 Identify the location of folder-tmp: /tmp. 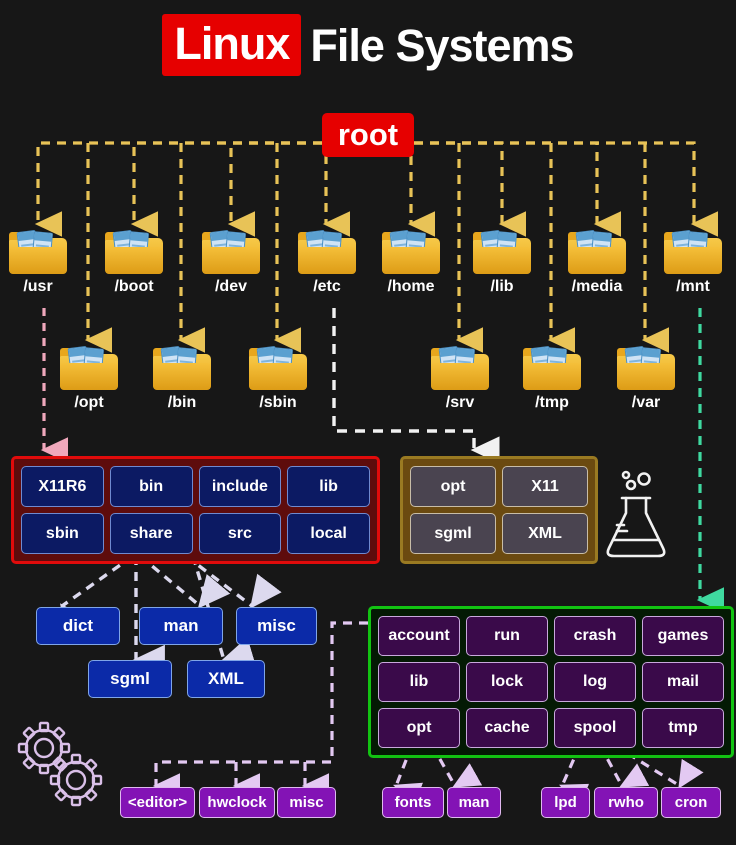
(552, 378).